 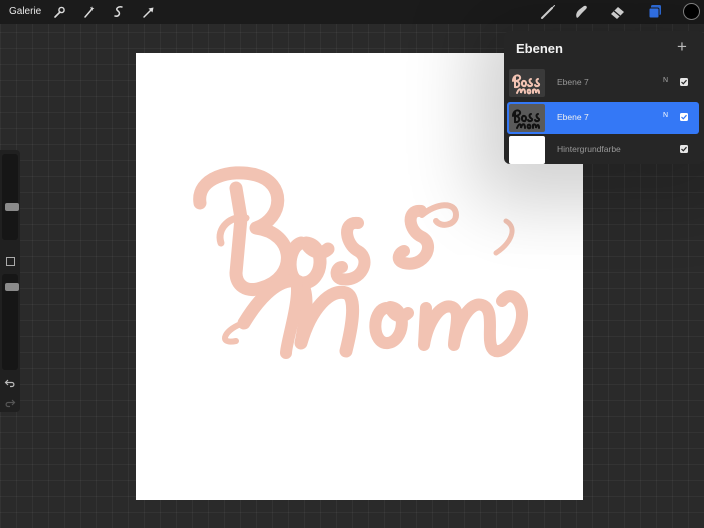 What do you see at coordinates (581, 12) in the screenshot?
I see `smudge-icon` at bounding box center [581, 12].